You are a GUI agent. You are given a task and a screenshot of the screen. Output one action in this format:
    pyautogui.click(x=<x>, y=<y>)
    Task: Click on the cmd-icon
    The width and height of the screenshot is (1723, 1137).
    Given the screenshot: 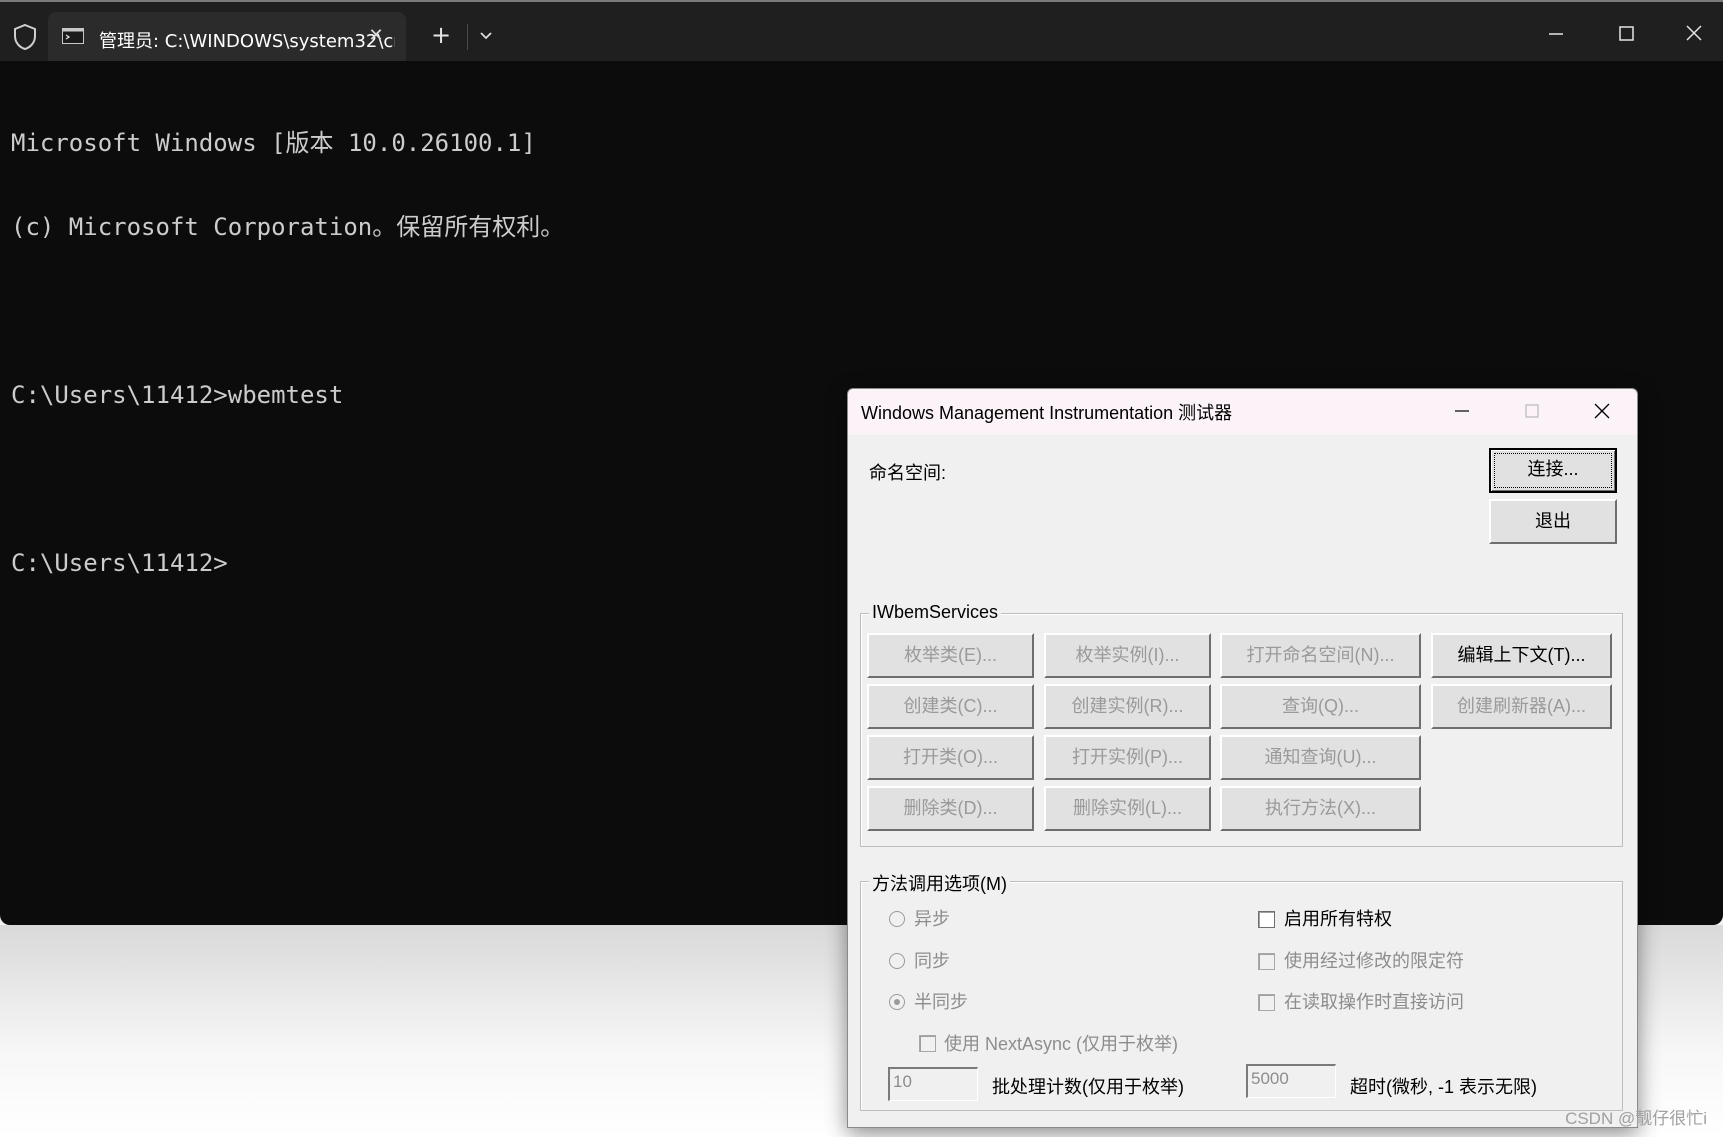 What is the action you would take?
    pyautogui.click(x=73, y=36)
    